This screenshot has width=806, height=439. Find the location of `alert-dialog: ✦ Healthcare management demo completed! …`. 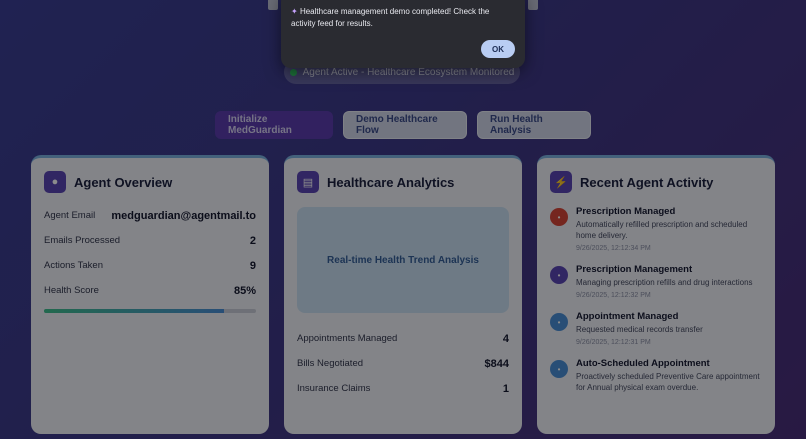

alert-dialog: ✦ Healthcare management demo completed! … is located at coordinates (403, 34).